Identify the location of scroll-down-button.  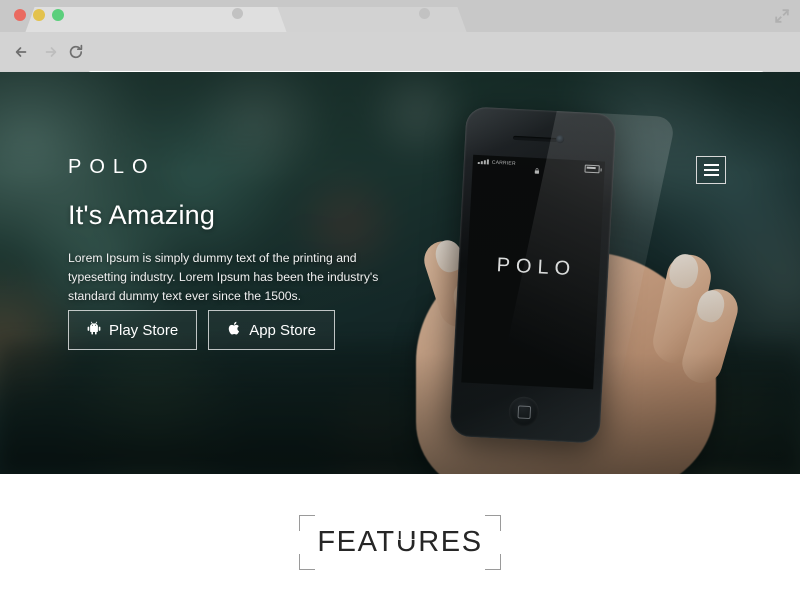
(408, 529).